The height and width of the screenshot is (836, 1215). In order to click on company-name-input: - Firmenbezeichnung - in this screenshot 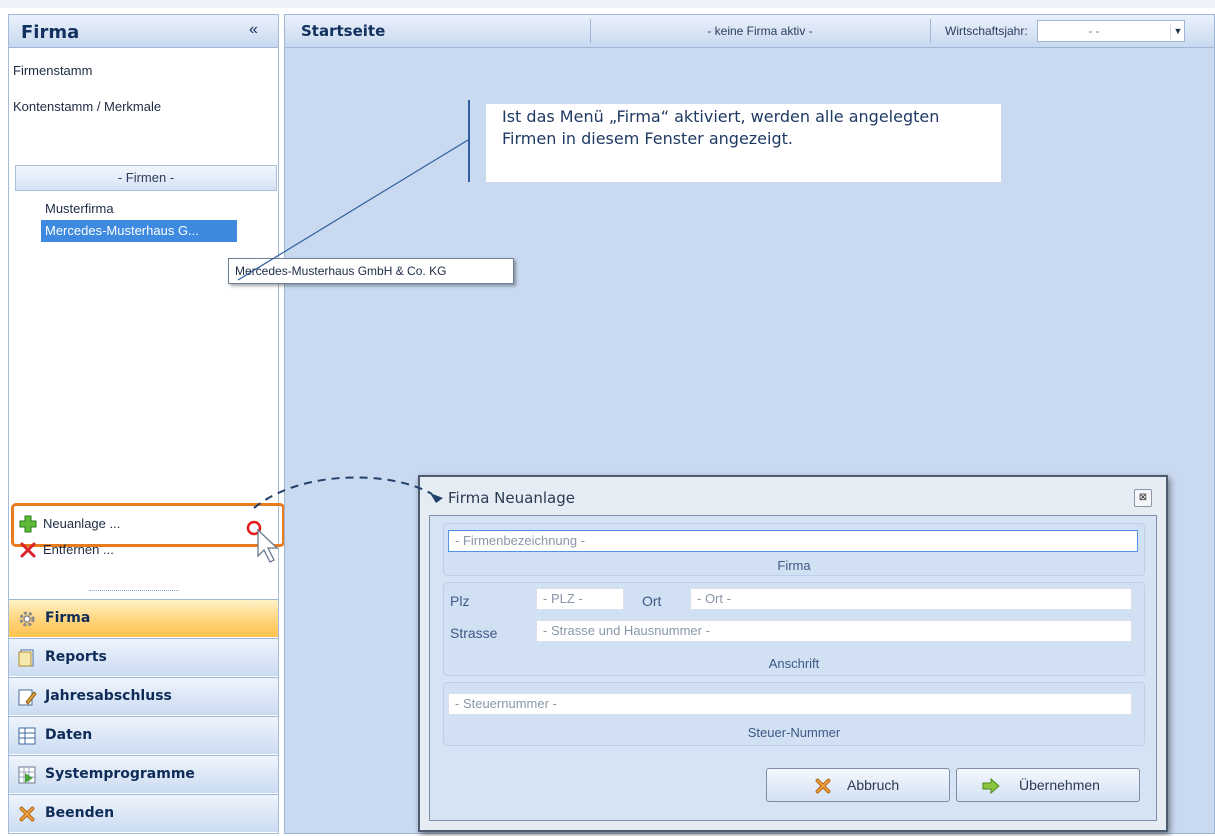, I will do `click(793, 541)`.